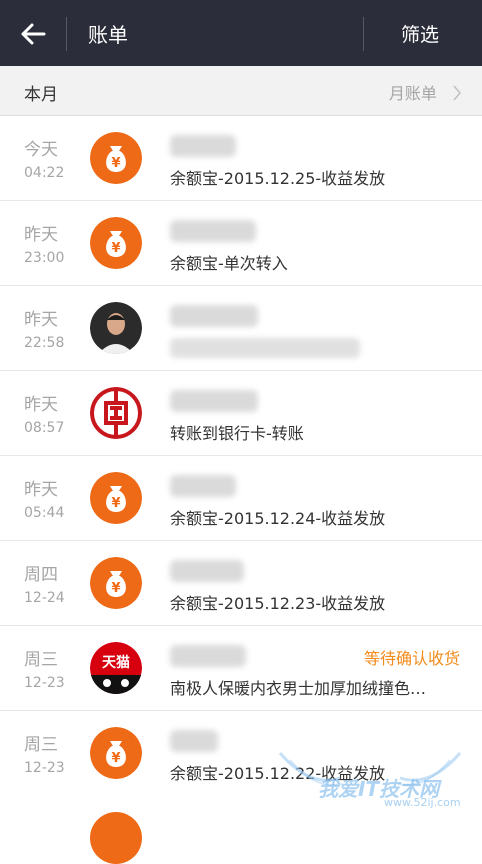  Describe the element at coordinates (241, 668) in the screenshot. I see `transaction-row: 周三 12-23 天猫南极人保暖内衣男士加厚加绒撞色… 等待确认收货` at that location.